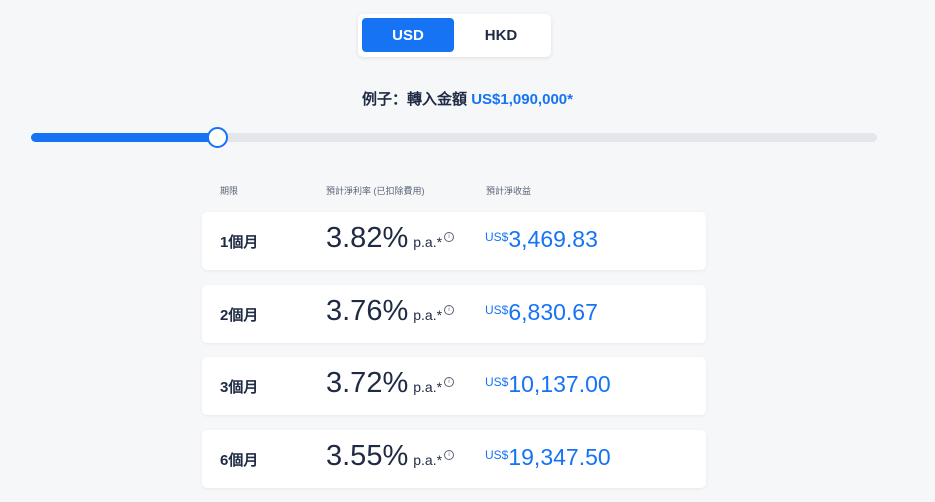  I want to click on earnings-value: 19,347.50, so click(559, 457).